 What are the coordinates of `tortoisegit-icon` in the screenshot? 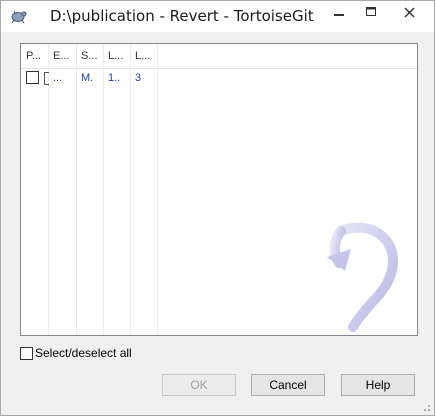 It's located at (19, 17).